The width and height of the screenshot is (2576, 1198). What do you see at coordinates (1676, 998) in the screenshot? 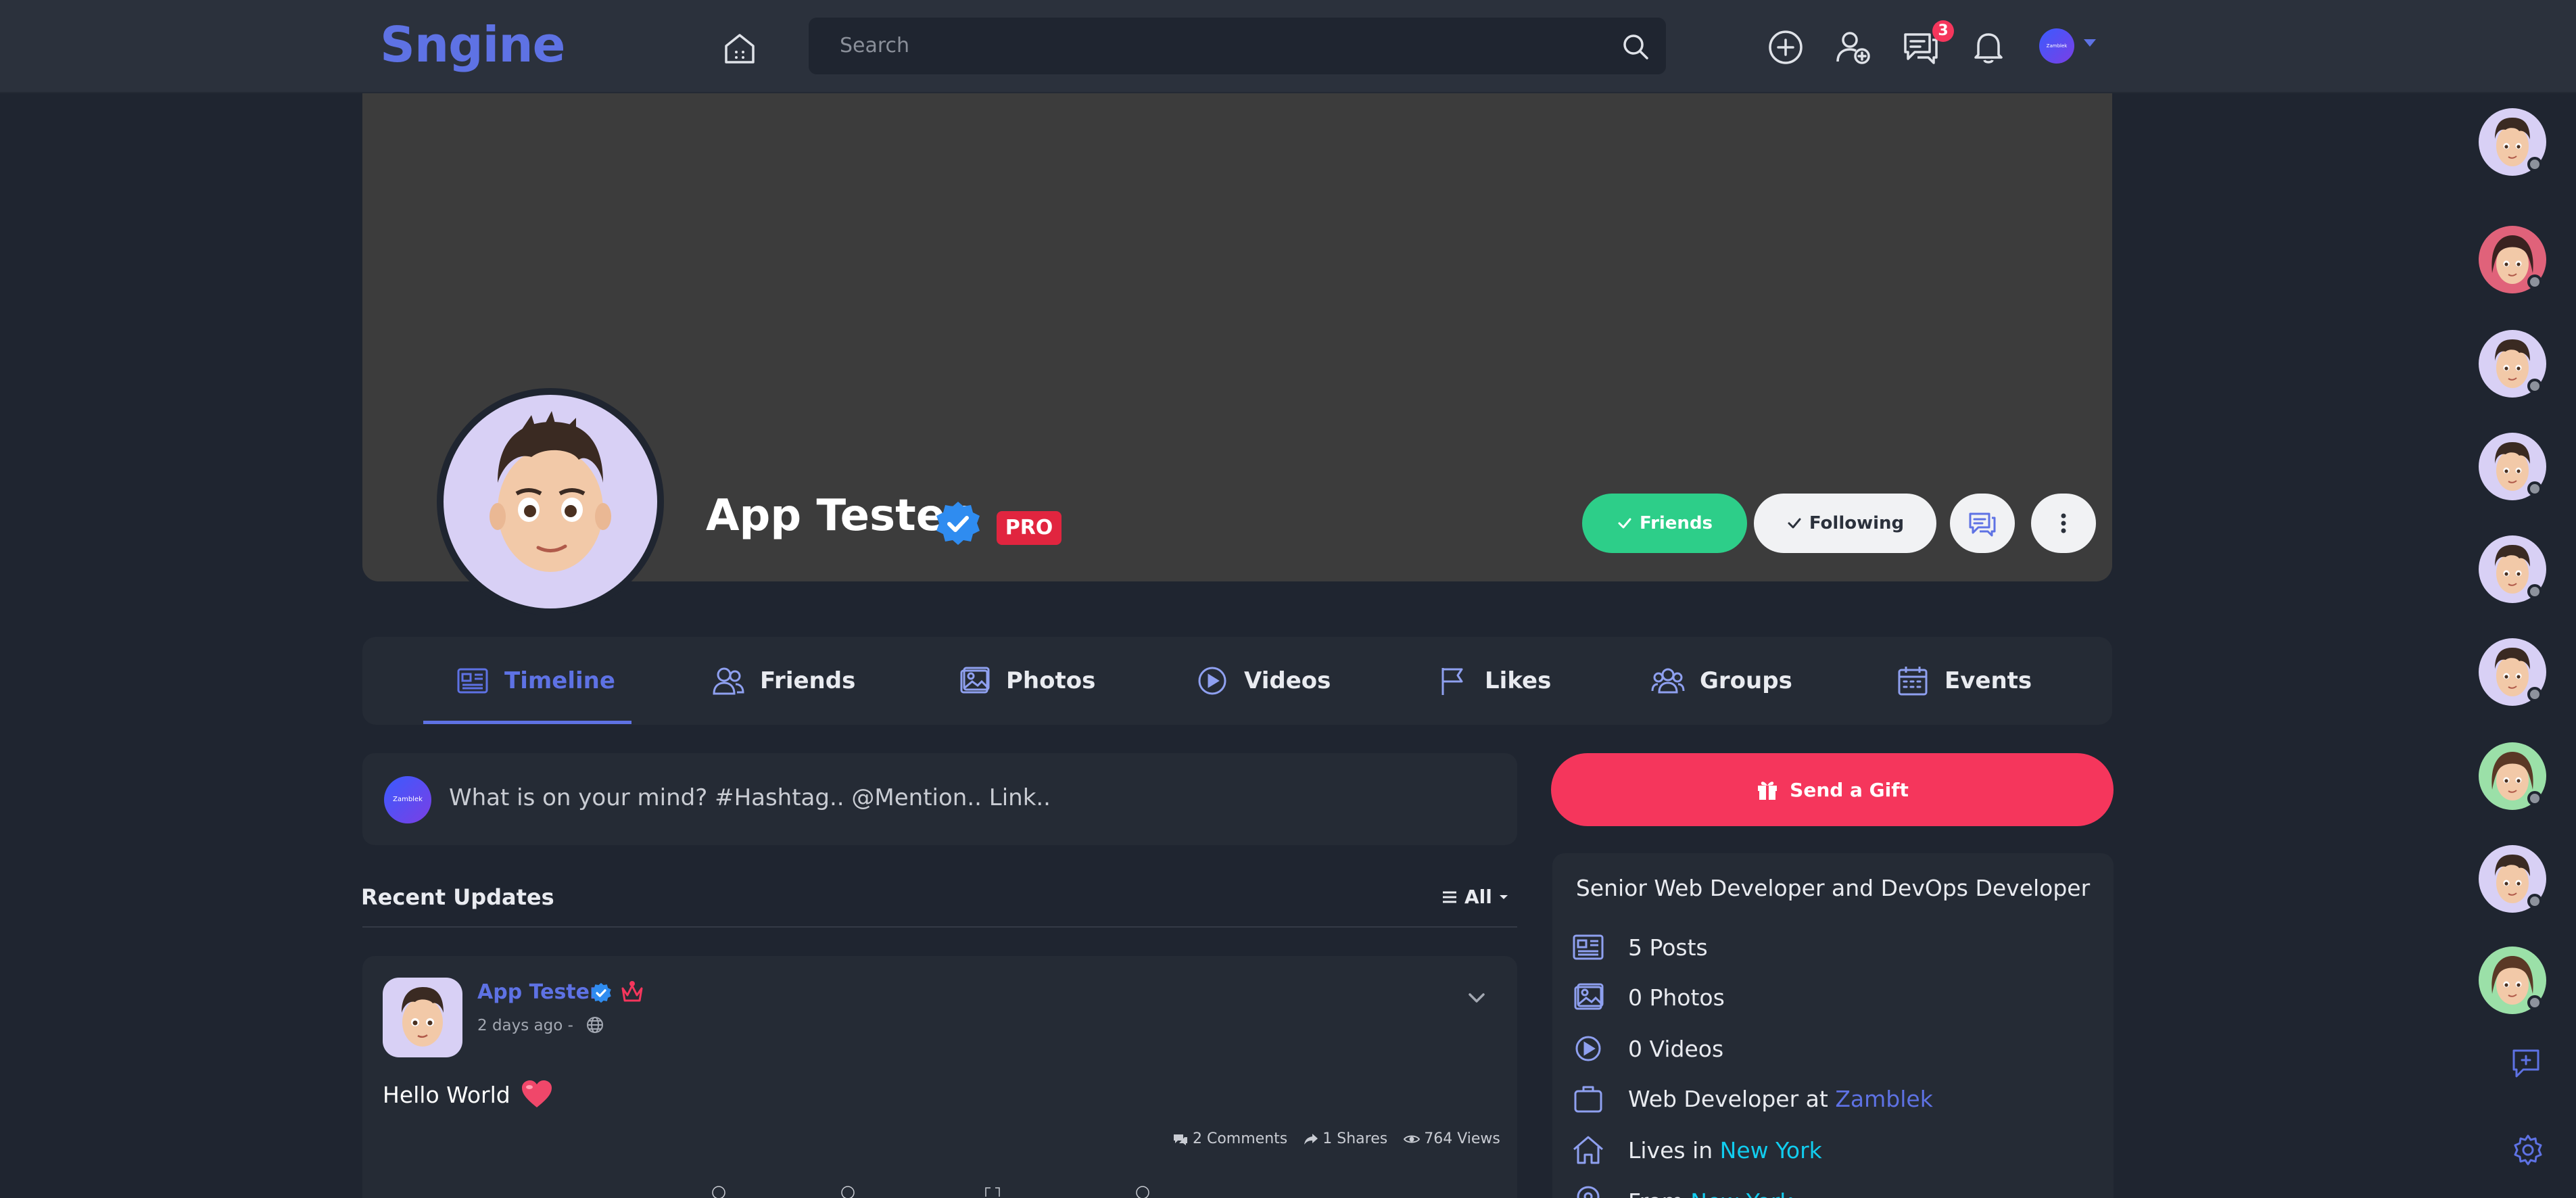
I see `photos-count-label: 0 Photos` at bounding box center [1676, 998].